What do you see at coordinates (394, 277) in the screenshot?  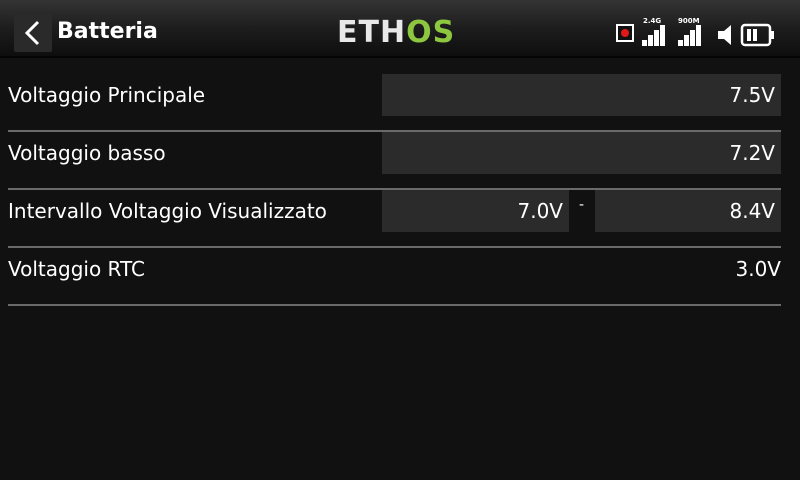 I see `setting-row-rtc-voltage: Voltaggio RTC 3.0V` at bounding box center [394, 277].